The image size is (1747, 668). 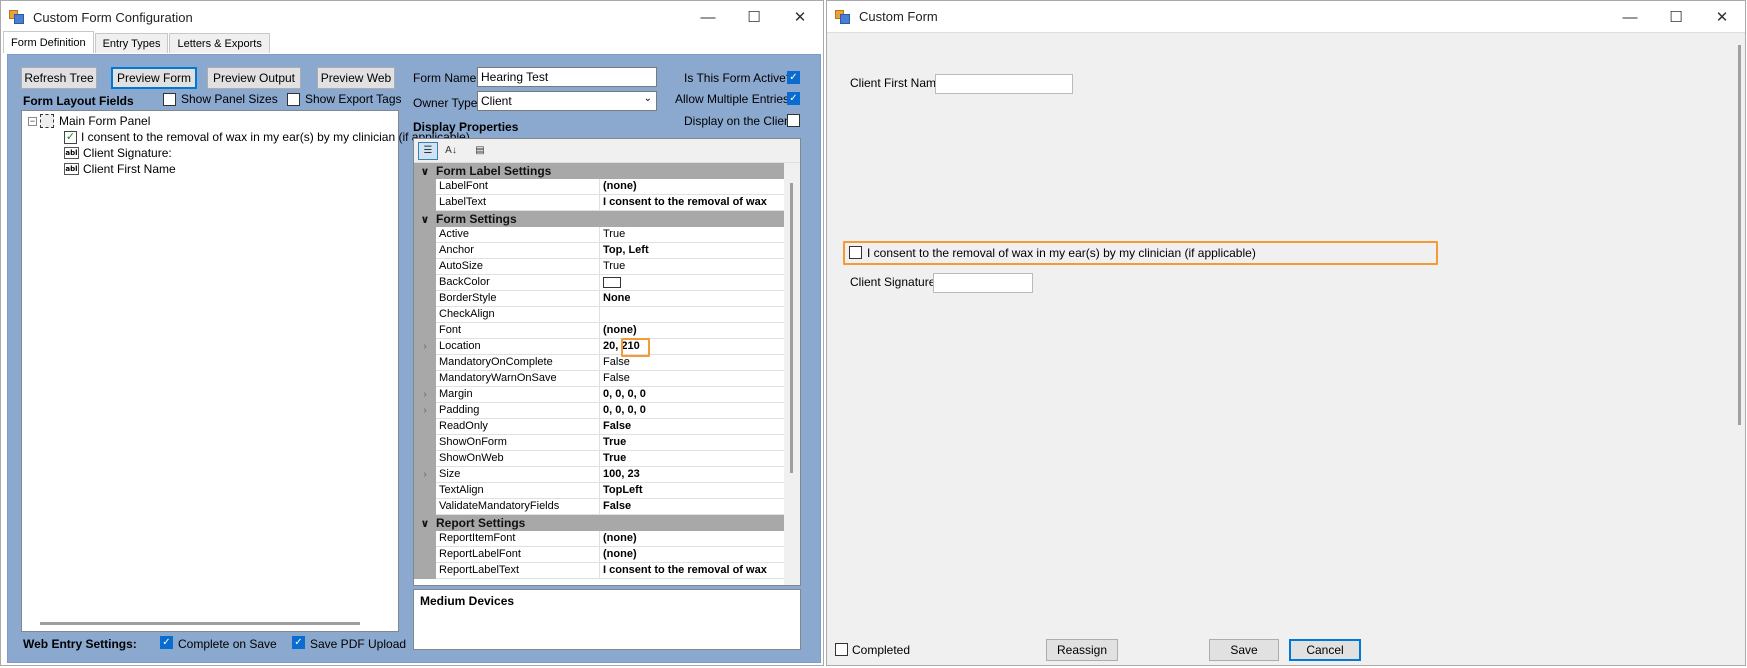 I want to click on tab-form-definition: Form Definition, so click(x=48, y=42).